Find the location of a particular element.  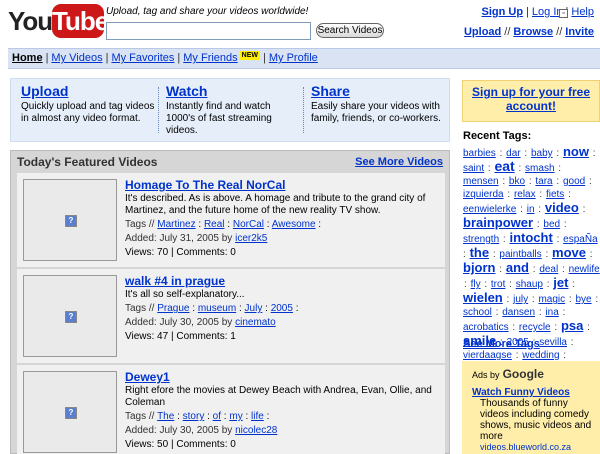

tag-link: life is located at coordinates (257, 416).